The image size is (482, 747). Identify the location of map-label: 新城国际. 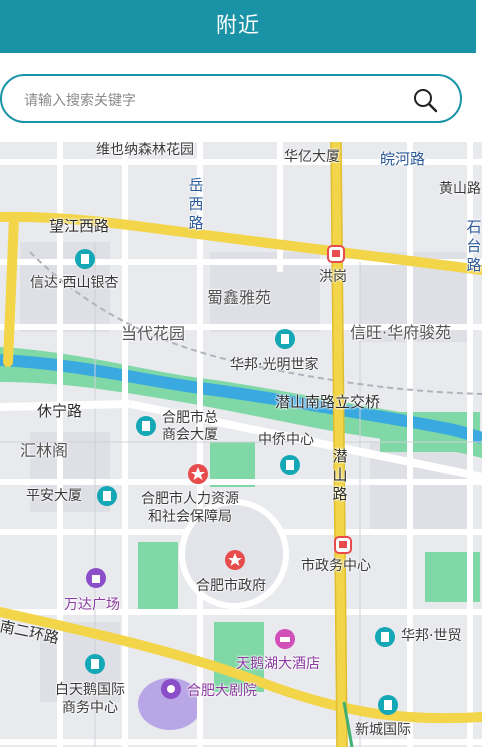
(383, 730).